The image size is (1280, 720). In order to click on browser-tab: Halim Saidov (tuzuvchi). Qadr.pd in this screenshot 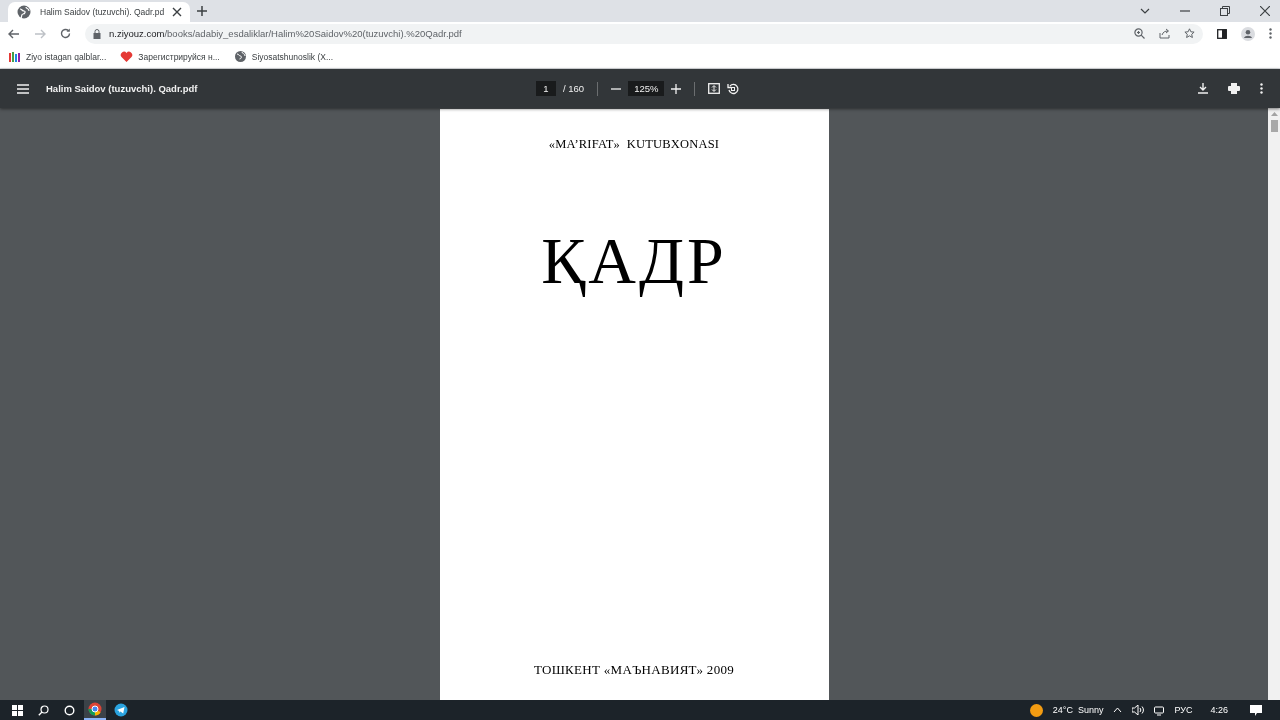, I will do `click(99, 12)`.